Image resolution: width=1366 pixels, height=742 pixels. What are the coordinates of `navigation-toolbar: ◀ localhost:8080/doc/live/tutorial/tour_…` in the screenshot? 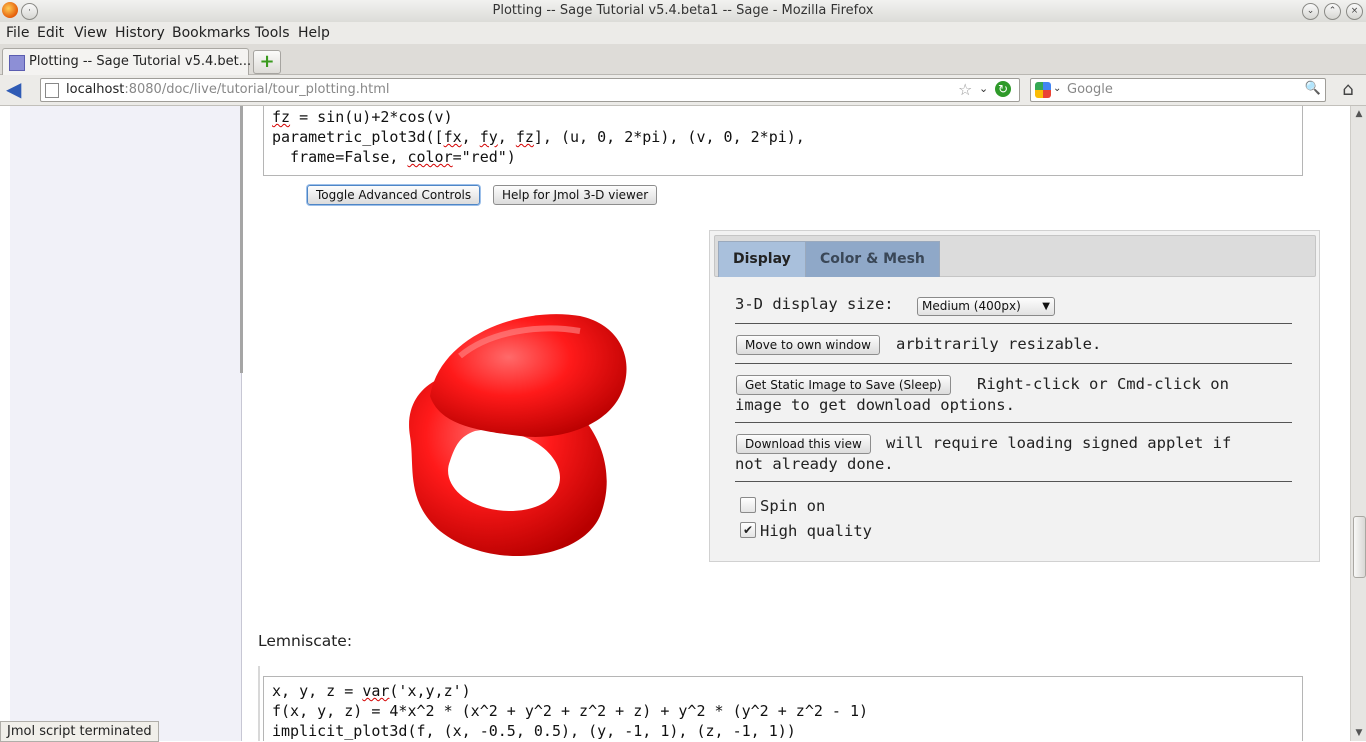 It's located at (683, 90).